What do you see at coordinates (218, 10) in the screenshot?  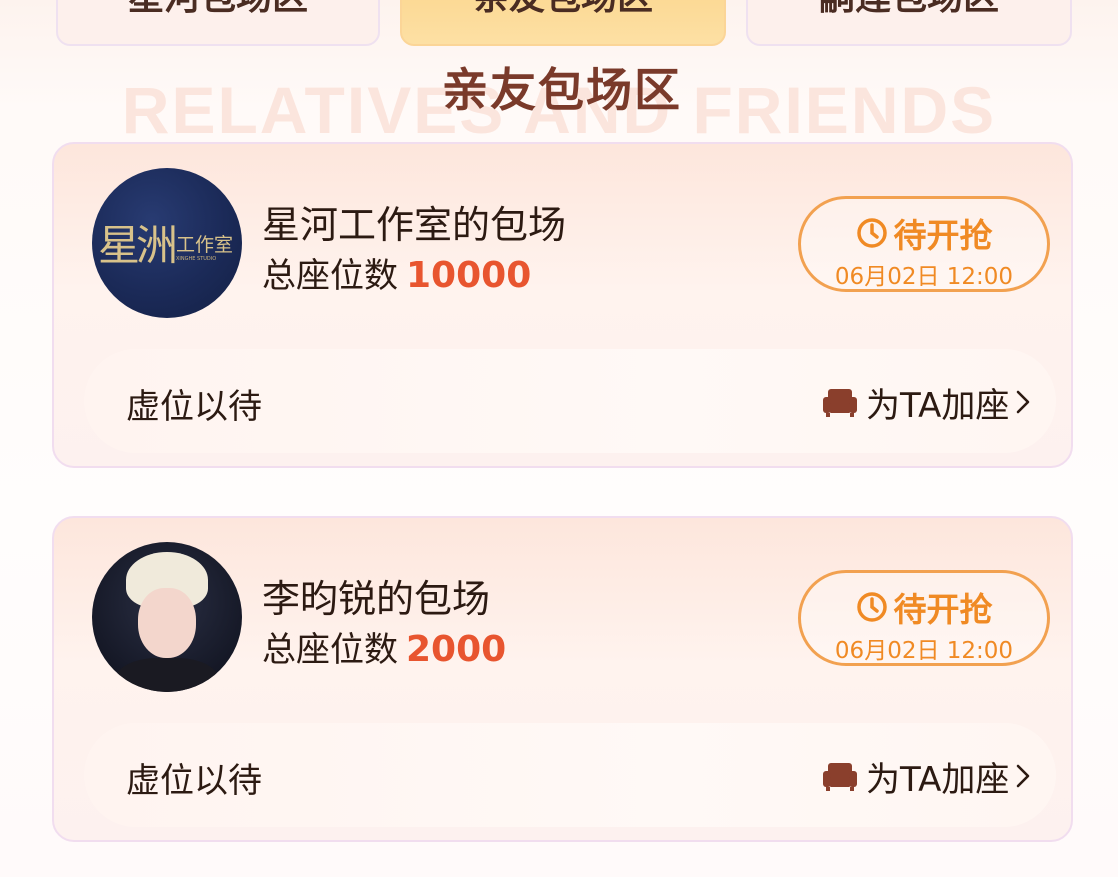 I see `tab-label: 星河包场区` at bounding box center [218, 10].